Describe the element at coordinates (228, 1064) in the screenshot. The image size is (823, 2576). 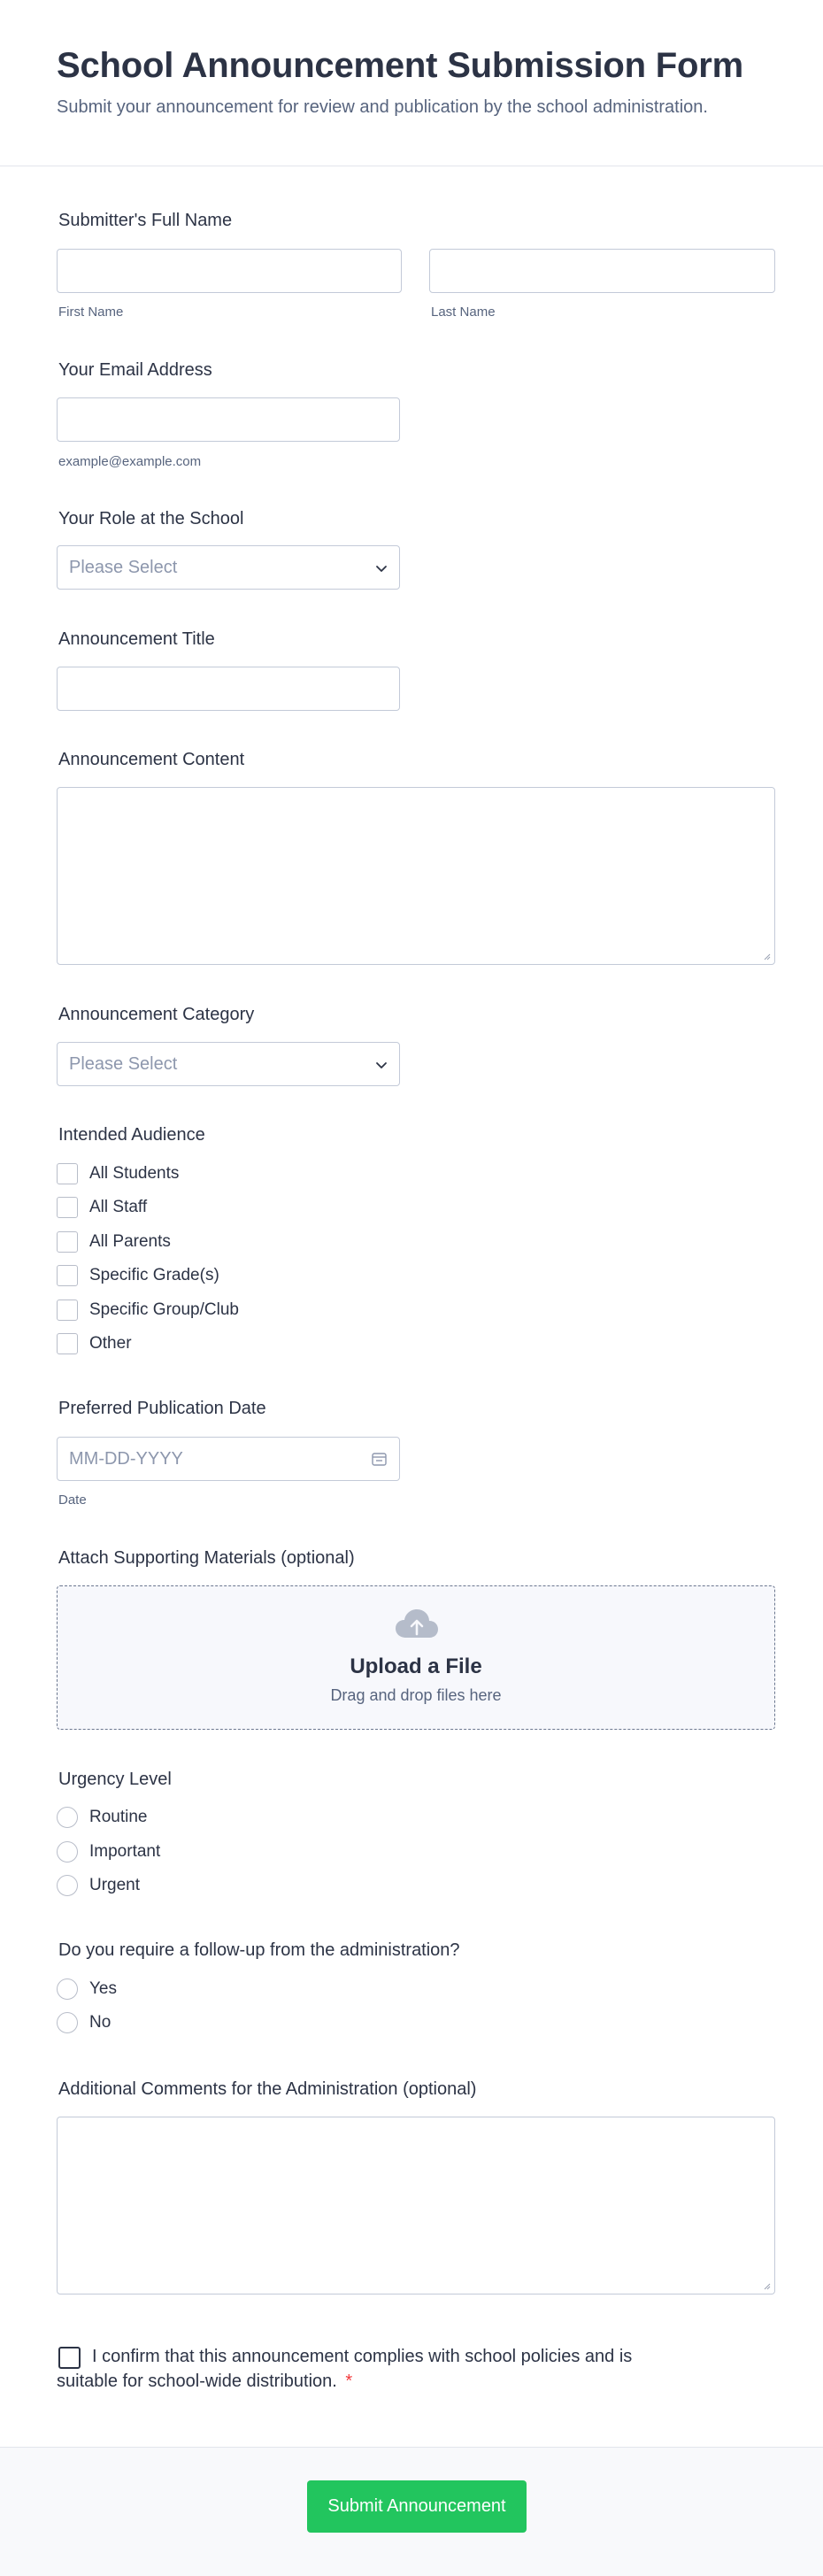
I see `category-select: Please Select` at that location.